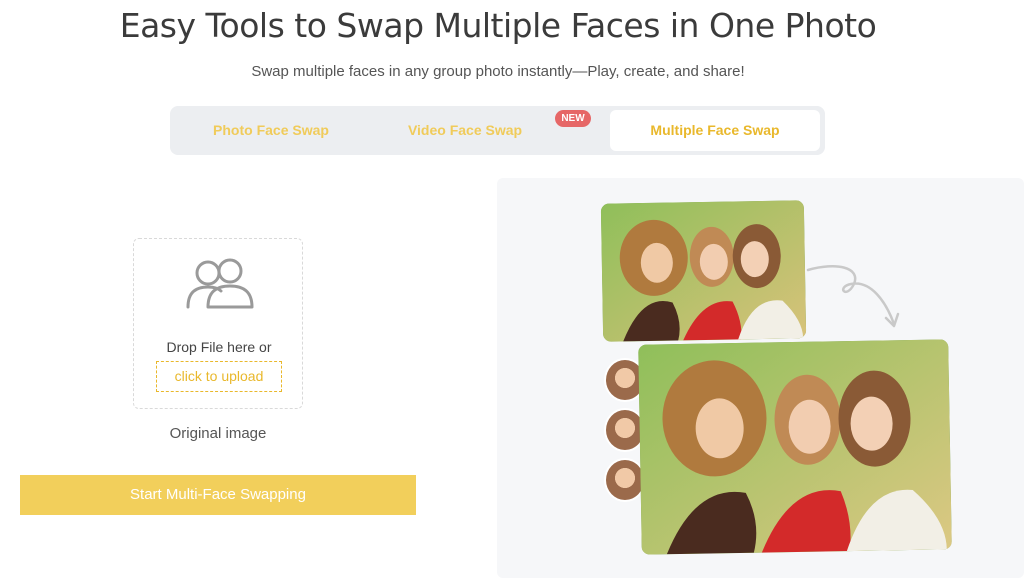 This screenshot has height=586, width=1024. What do you see at coordinates (465, 130) in the screenshot?
I see `tab-video-face-swap: Video Face Swap` at bounding box center [465, 130].